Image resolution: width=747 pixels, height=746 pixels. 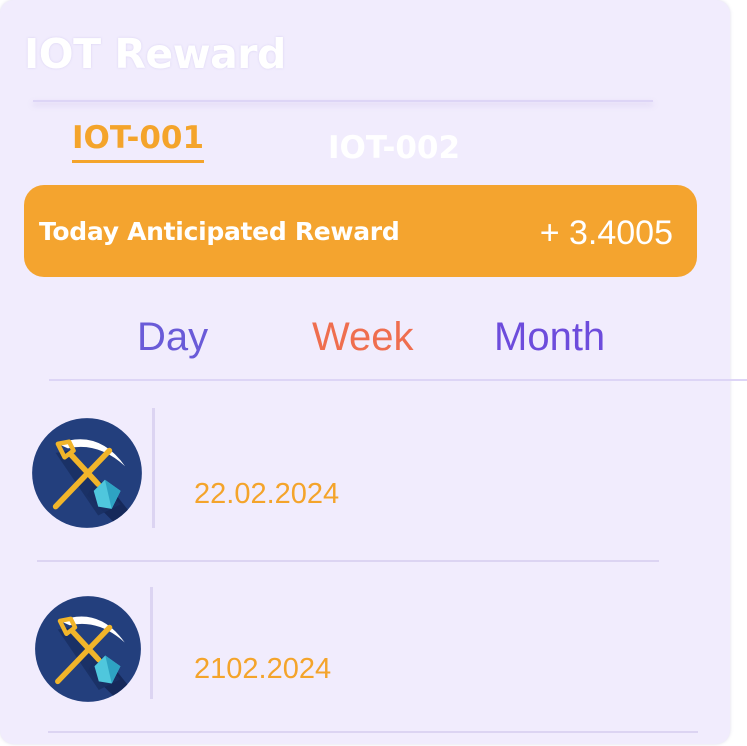 I want to click on reward-value: + 3.4005, so click(x=606, y=233).